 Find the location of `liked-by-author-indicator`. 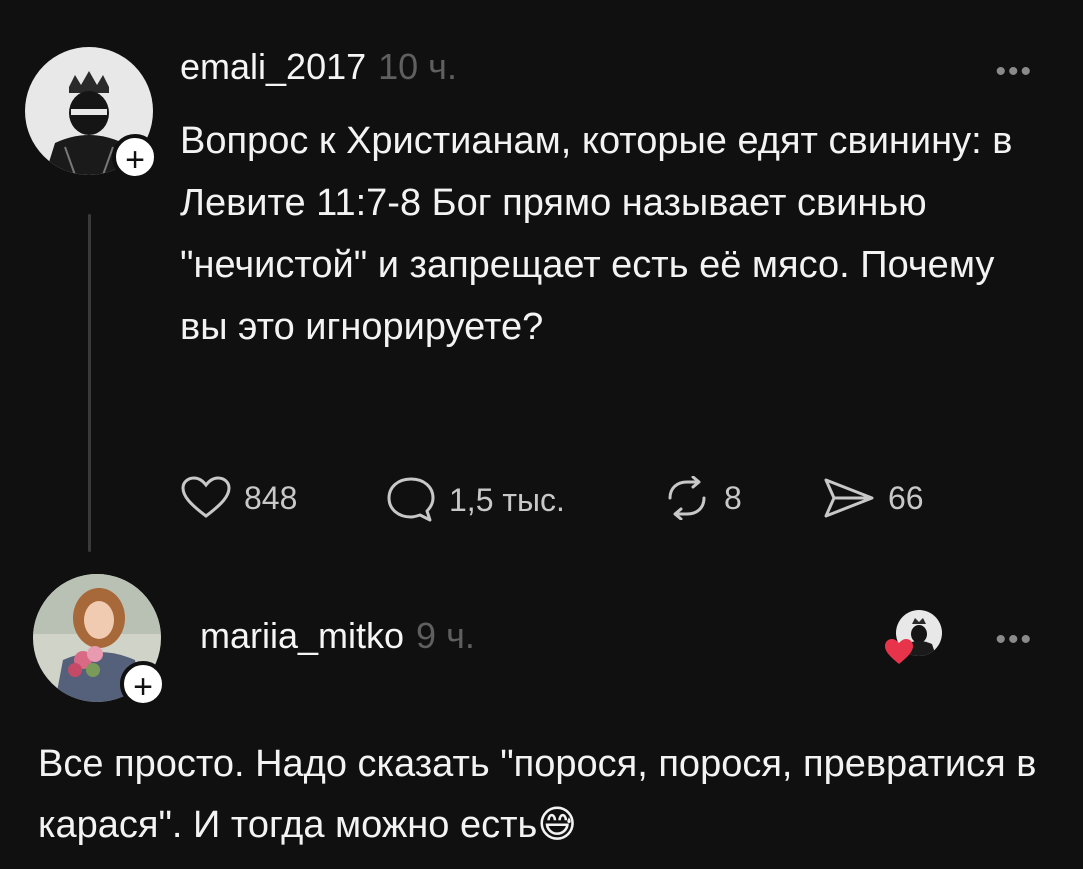

liked-by-author-indicator is located at coordinates (916, 639).